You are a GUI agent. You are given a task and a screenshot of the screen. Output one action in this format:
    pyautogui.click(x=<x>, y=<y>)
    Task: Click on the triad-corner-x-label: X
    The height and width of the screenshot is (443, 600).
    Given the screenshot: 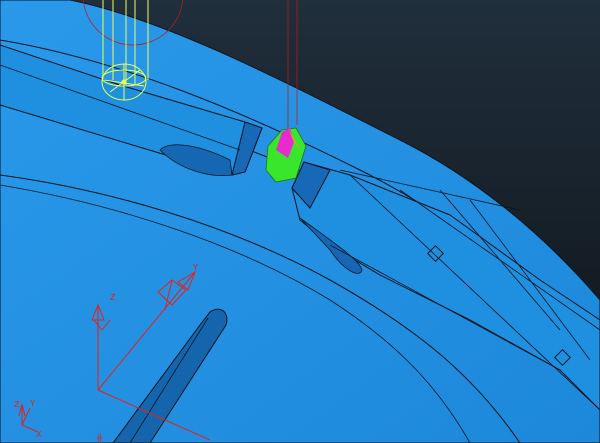 What is the action you would take?
    pyautogui.click(x=39, y=434)
    